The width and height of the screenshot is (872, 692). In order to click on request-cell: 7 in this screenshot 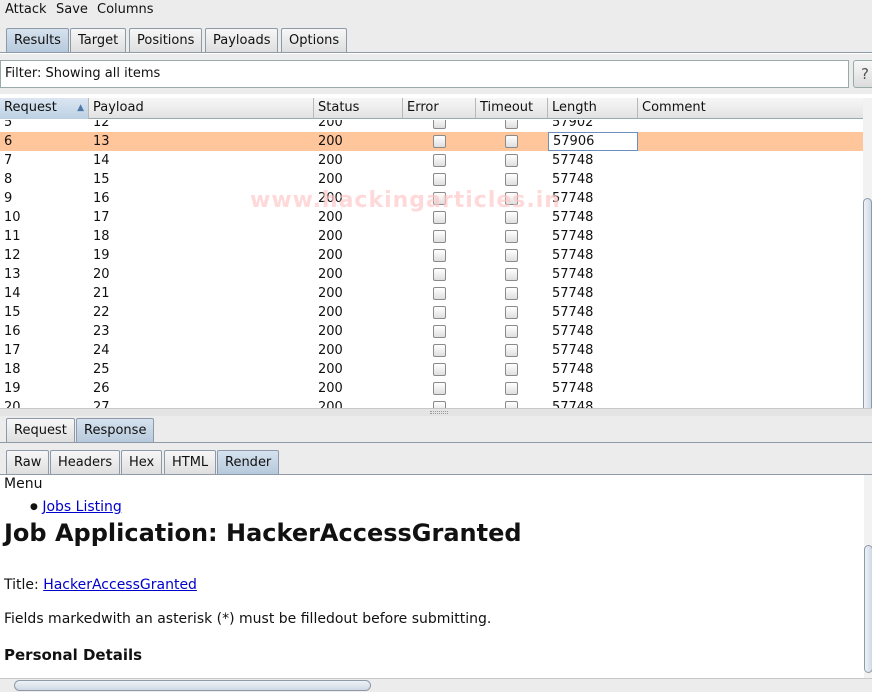, I will do `click(8, 160)`.